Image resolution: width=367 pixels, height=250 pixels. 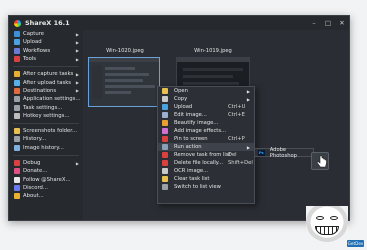 I want to click on context-menu-item-label: Open, so click(x=181, y=91).